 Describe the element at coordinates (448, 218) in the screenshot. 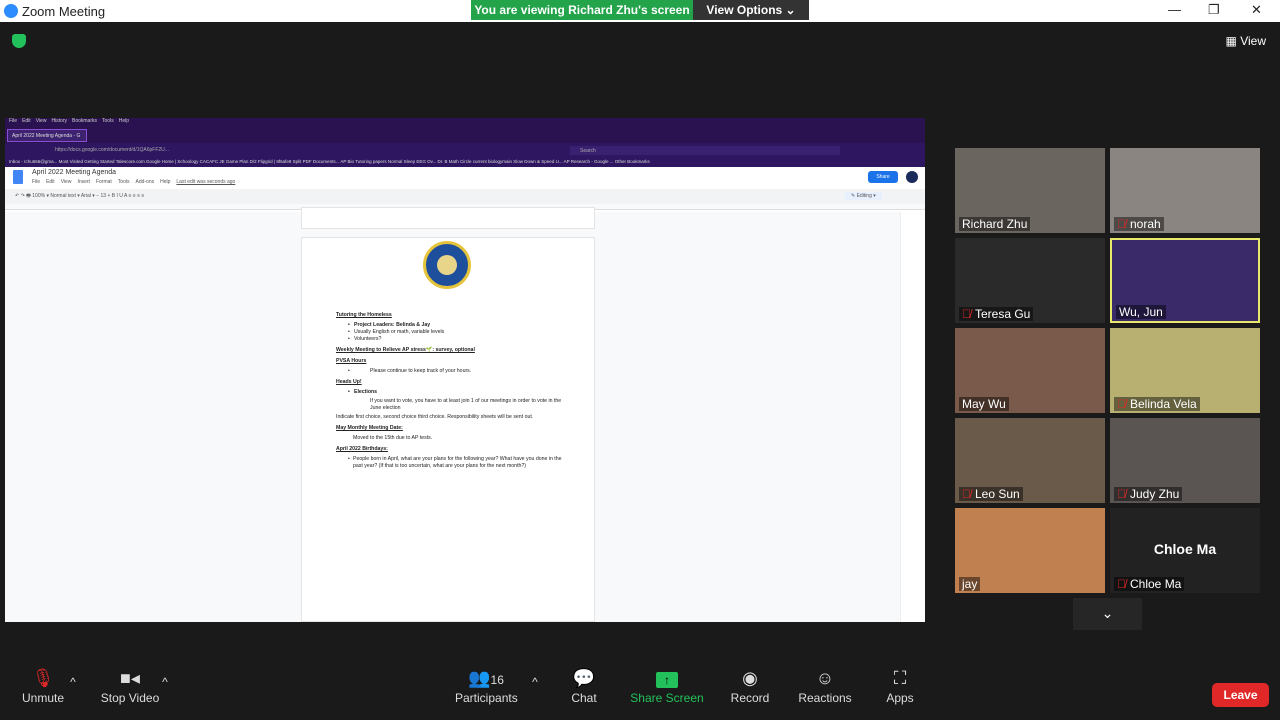

I see `previous-page` at that location.